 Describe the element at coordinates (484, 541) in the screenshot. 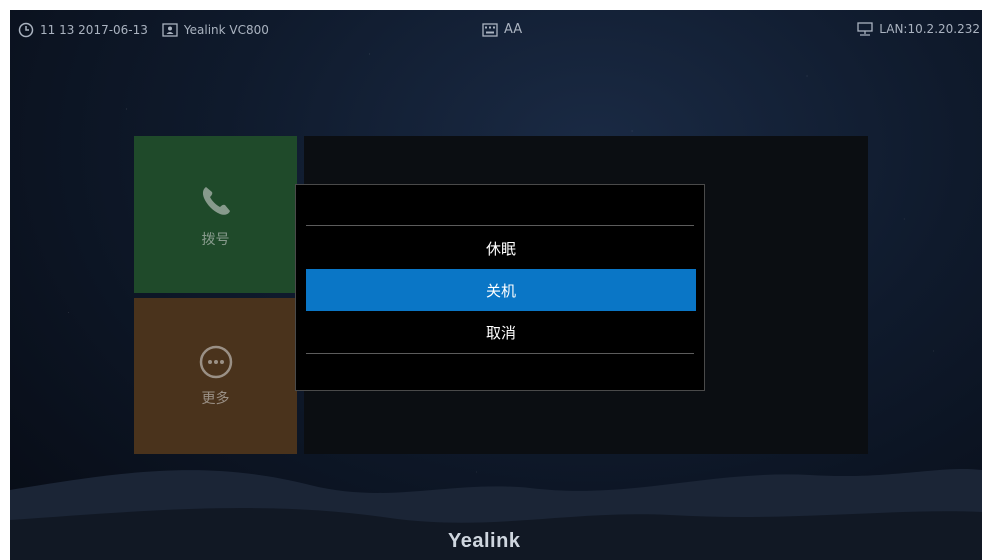

I see `brand-logo: Yealink` at that location.